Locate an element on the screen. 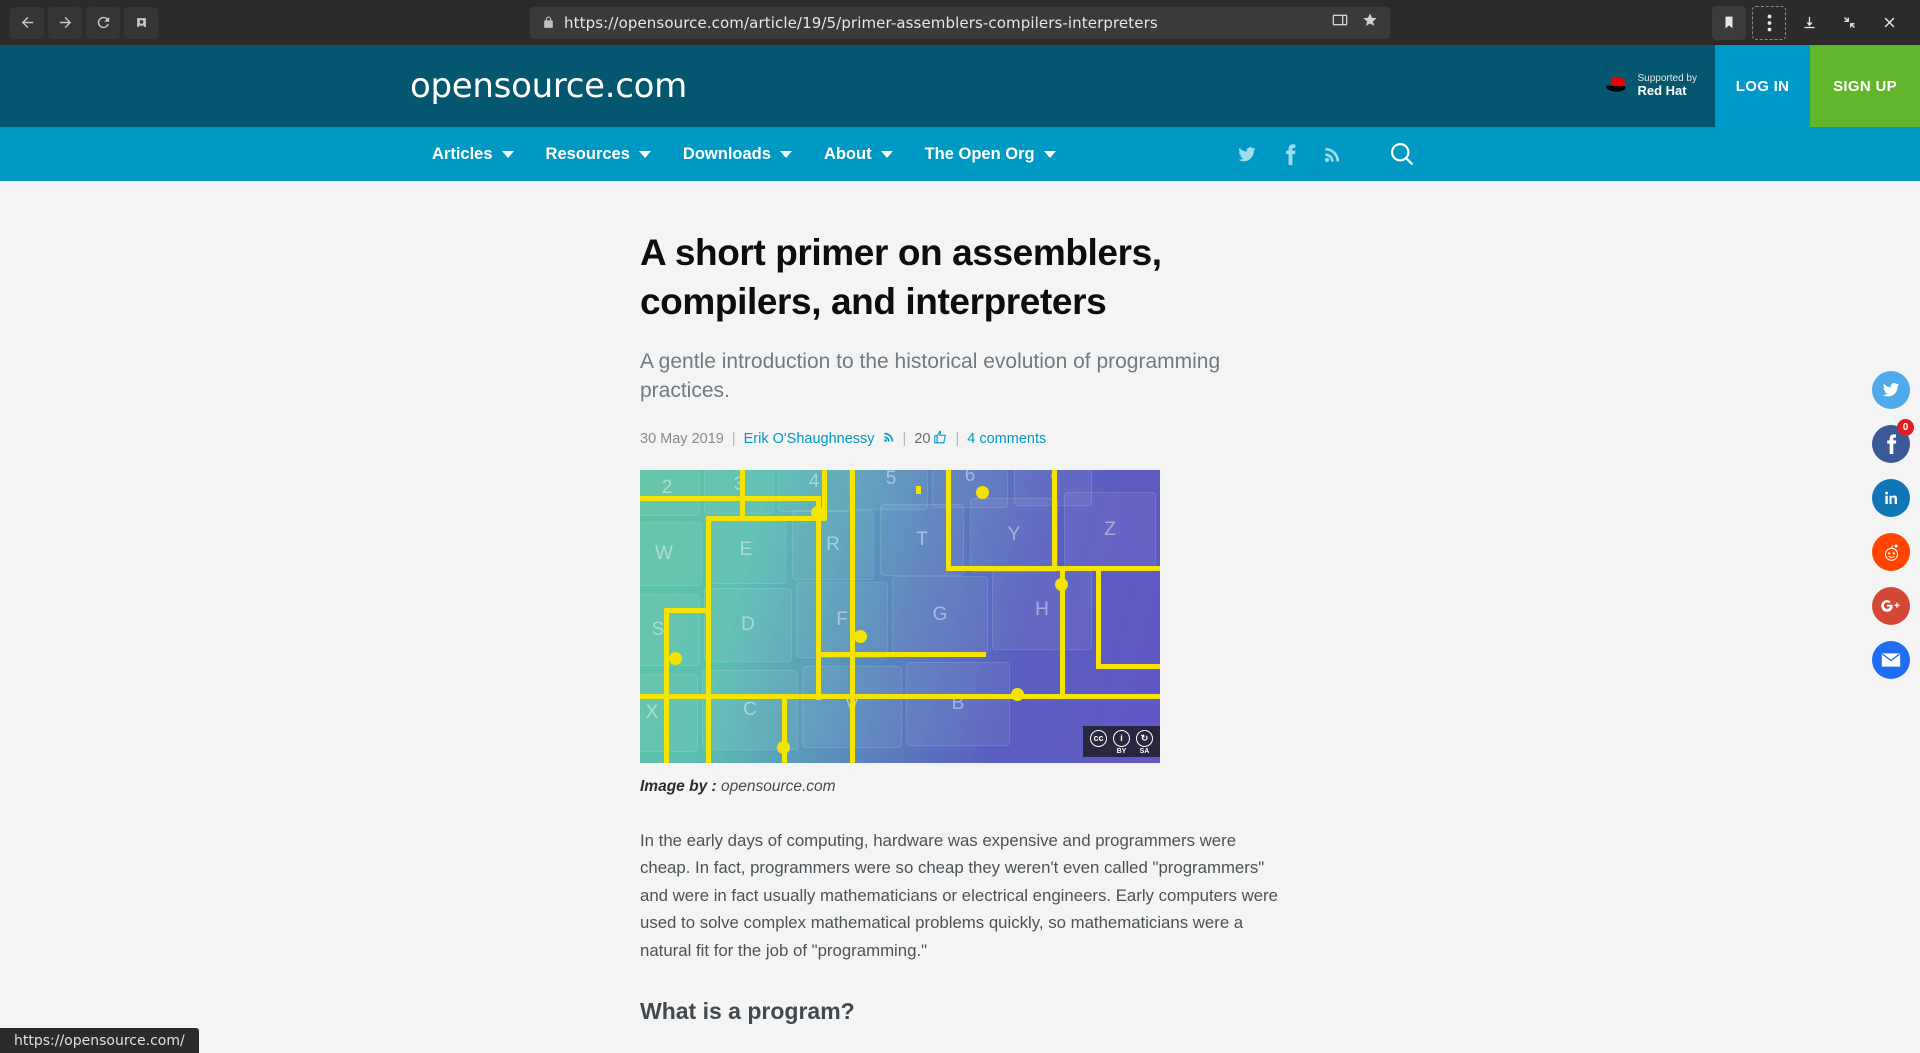 Image resolution: width=1920 pixels, height=1053 pixels. bookmark-icon is located at coordinates (1729, 22).